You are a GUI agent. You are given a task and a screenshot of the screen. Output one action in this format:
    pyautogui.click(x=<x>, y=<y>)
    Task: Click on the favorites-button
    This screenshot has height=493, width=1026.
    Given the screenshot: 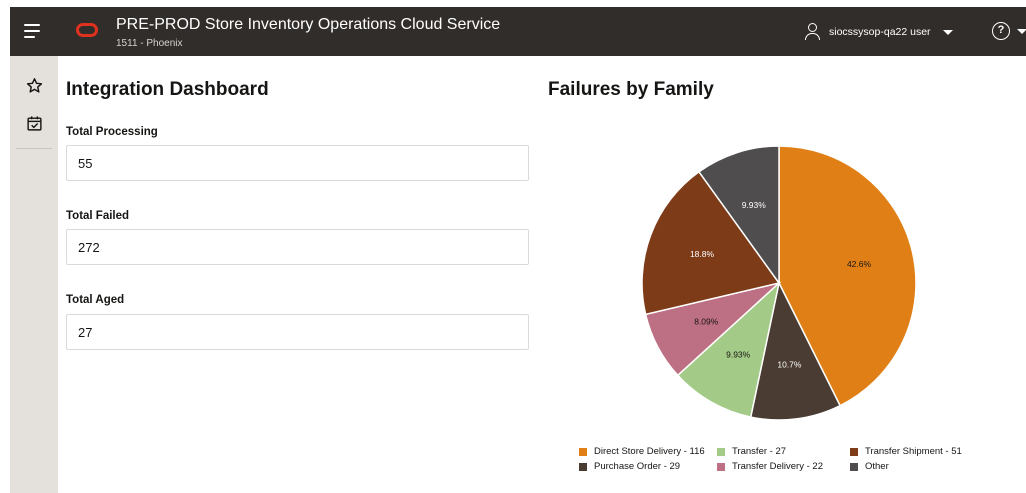 What is the action you would take?
    pyautogui.click(x=34, y=85)
    